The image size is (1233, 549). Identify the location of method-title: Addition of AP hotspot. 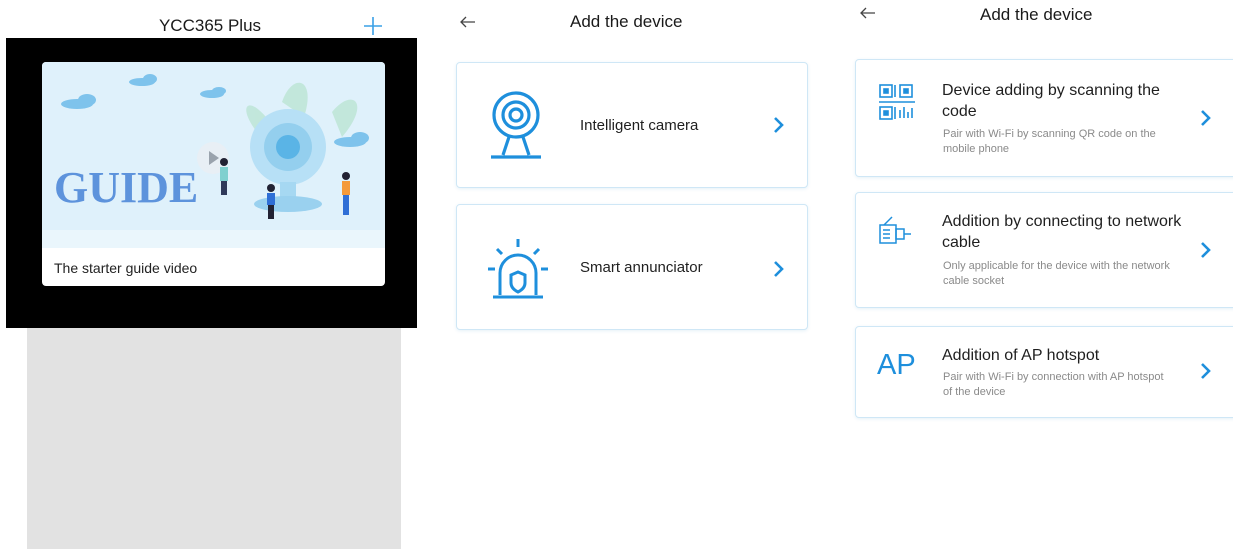
(1021, 355).